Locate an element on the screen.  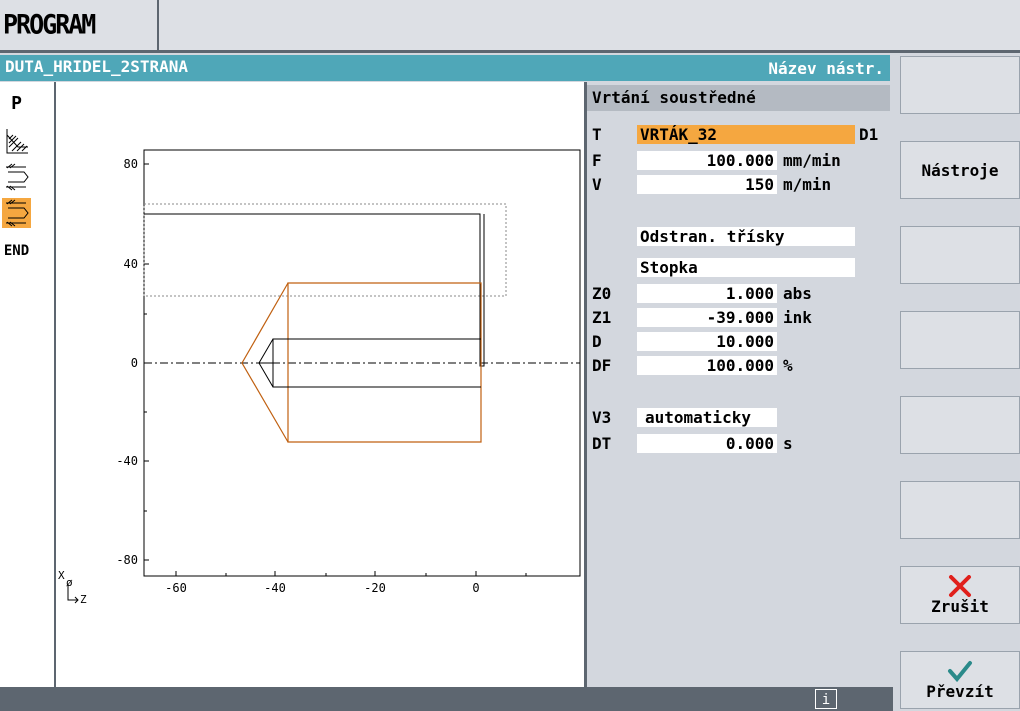
workpiece-outline is located at coordinates (325, 250).